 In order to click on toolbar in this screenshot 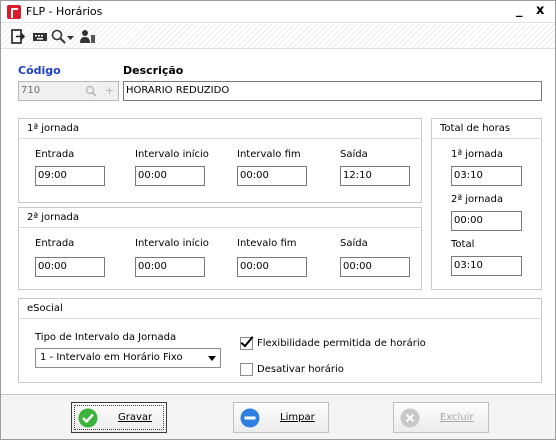, I will do `click(278, 36)`.